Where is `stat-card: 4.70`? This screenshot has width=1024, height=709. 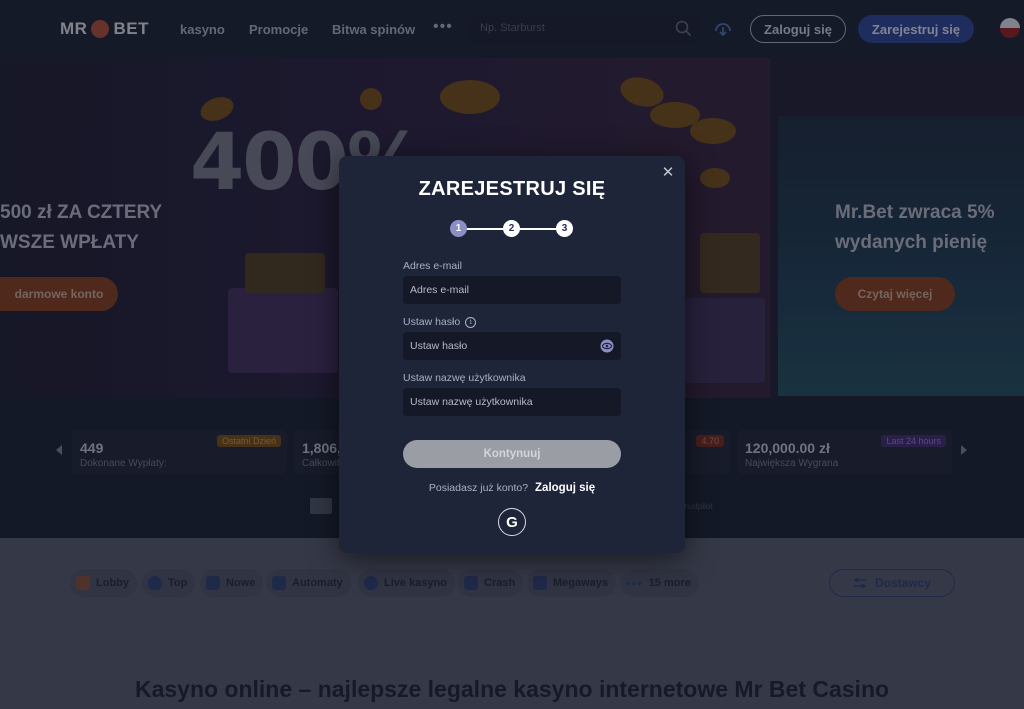 stat-card: 4.70 is located at coordinates (707, 452).